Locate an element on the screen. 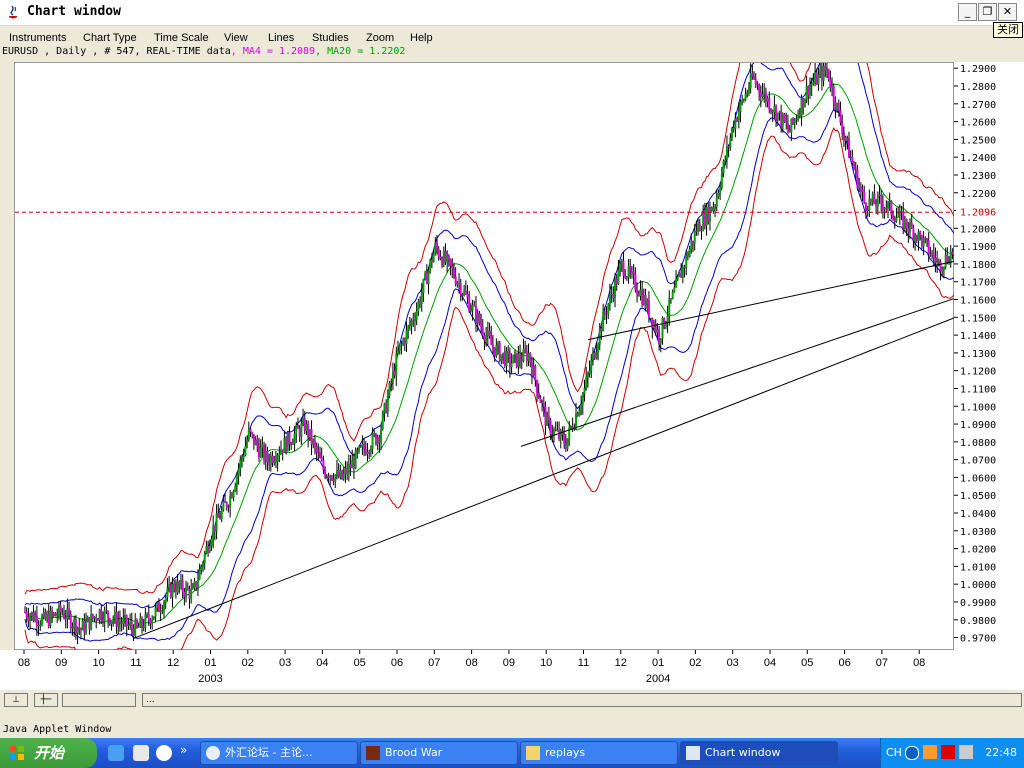  month-label: 11 is located at coordinates (135, 663).